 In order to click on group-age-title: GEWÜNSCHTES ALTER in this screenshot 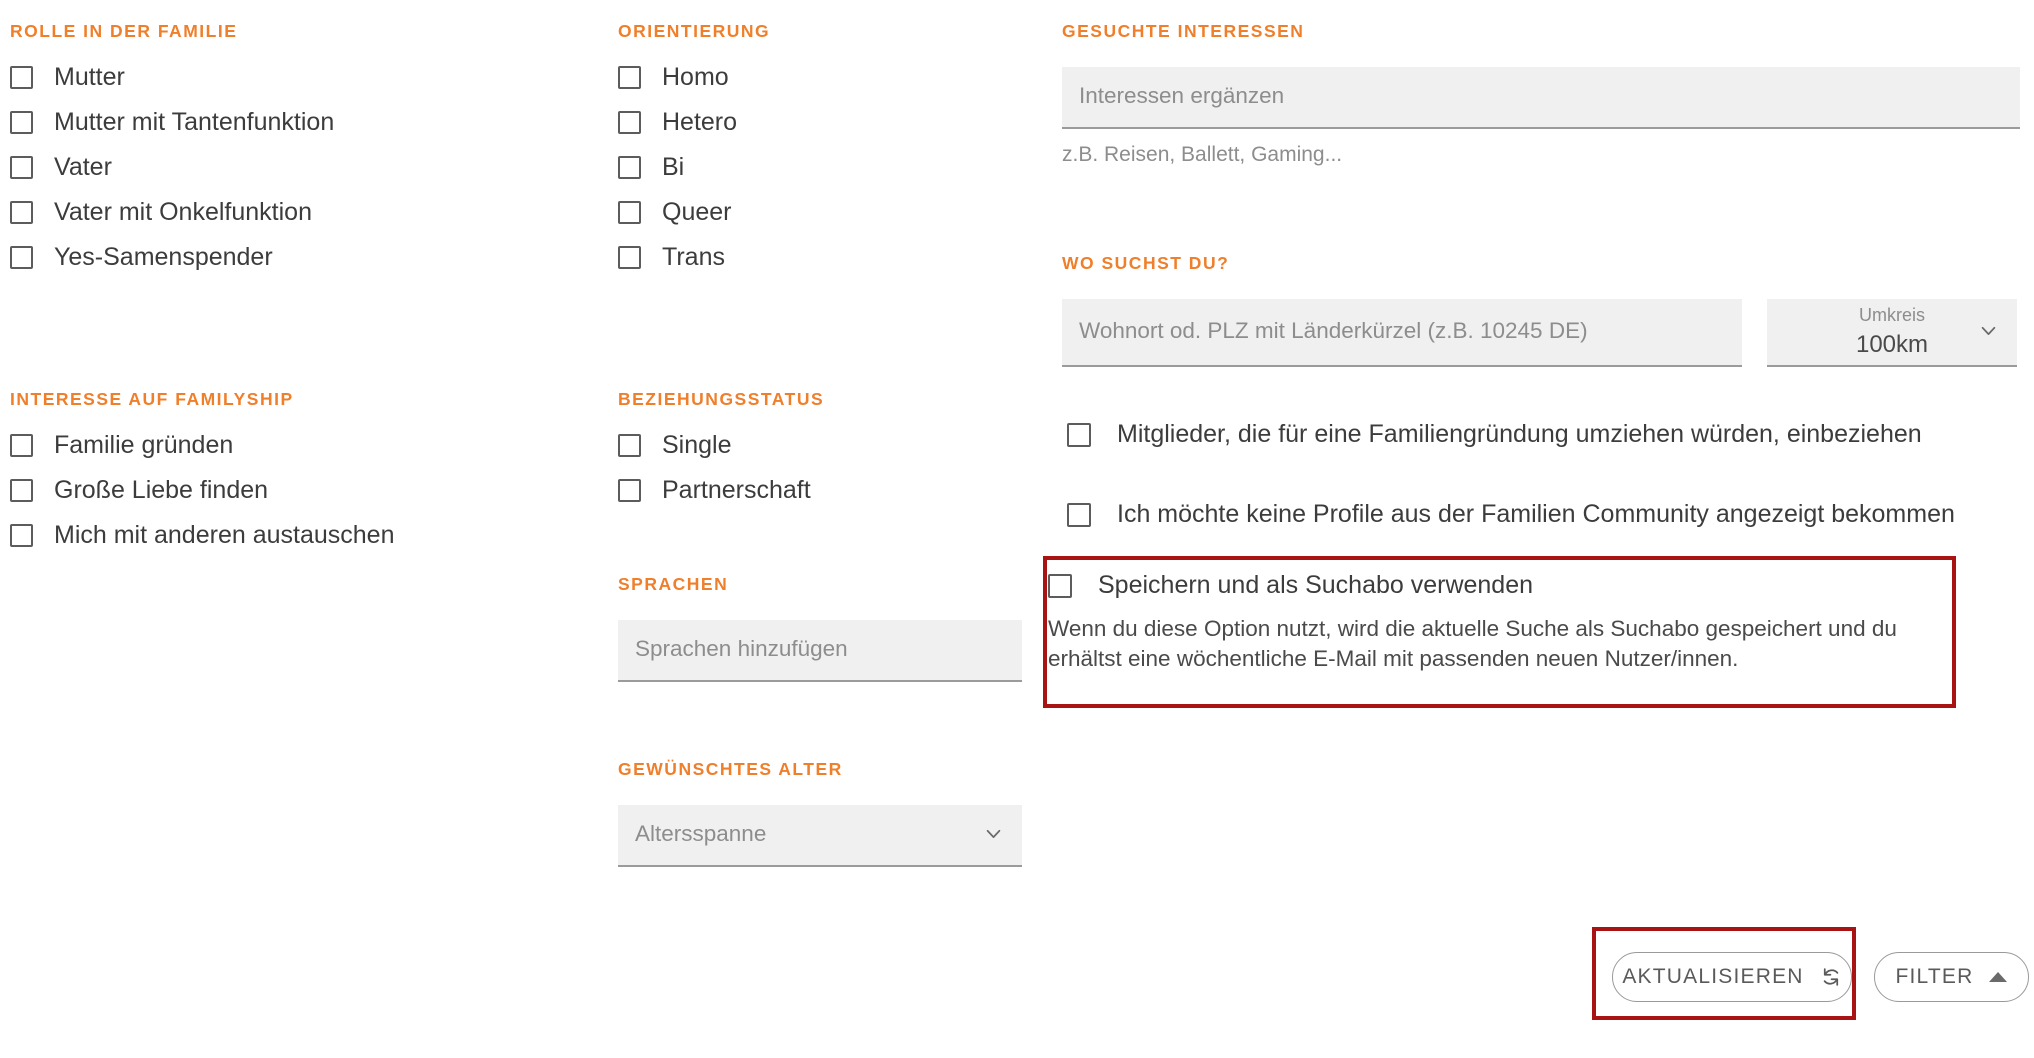, I will do `click(730, 769)`.